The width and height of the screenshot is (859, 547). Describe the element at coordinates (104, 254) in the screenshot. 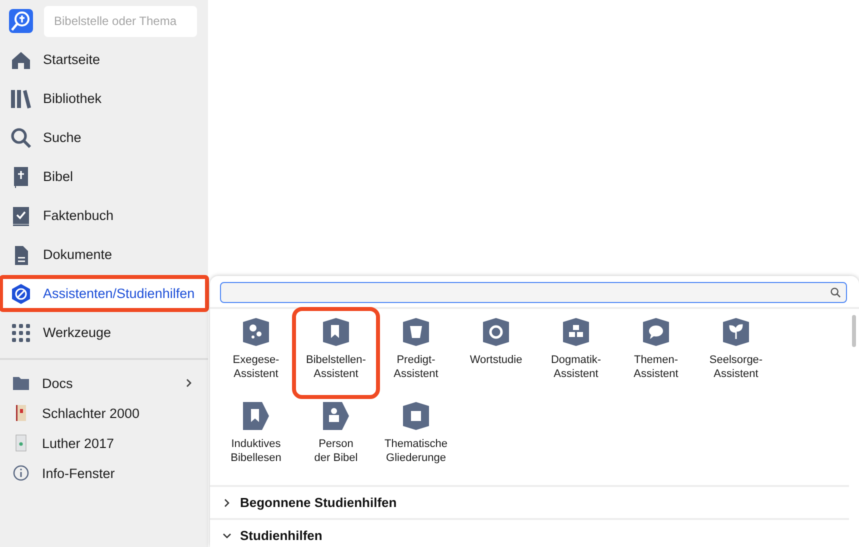

I see `nav-item: Dokumente` at that location.